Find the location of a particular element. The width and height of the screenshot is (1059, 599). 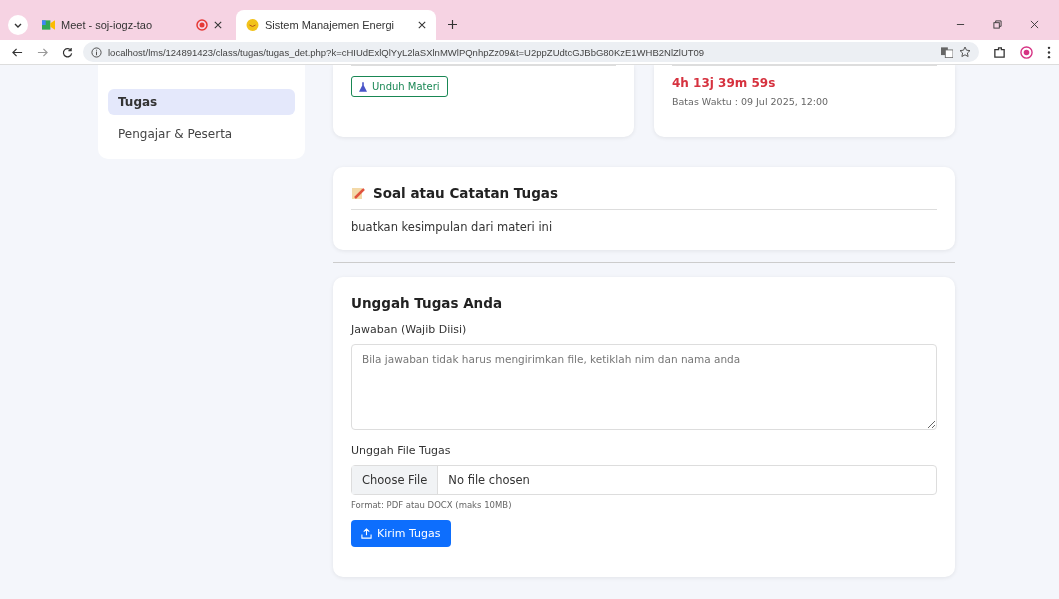

task-title: Soal atau Catatan Tugas is located at coordinates (466, 193).